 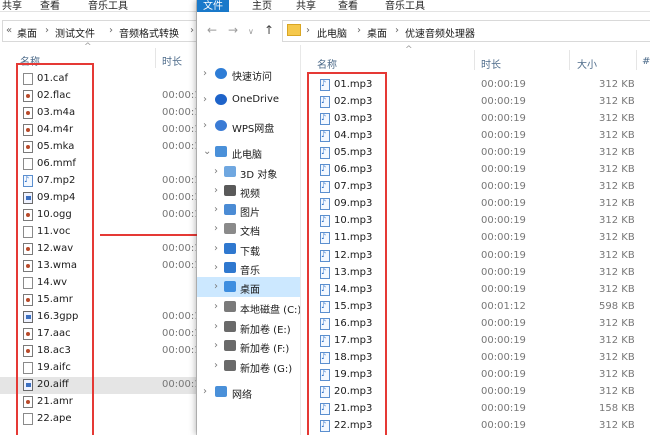 What do you see at coordinates (423, 204) in the screenshot?
I see `file-row: 09.mp300:00:19312 KB` at bounding box center [423, 204].